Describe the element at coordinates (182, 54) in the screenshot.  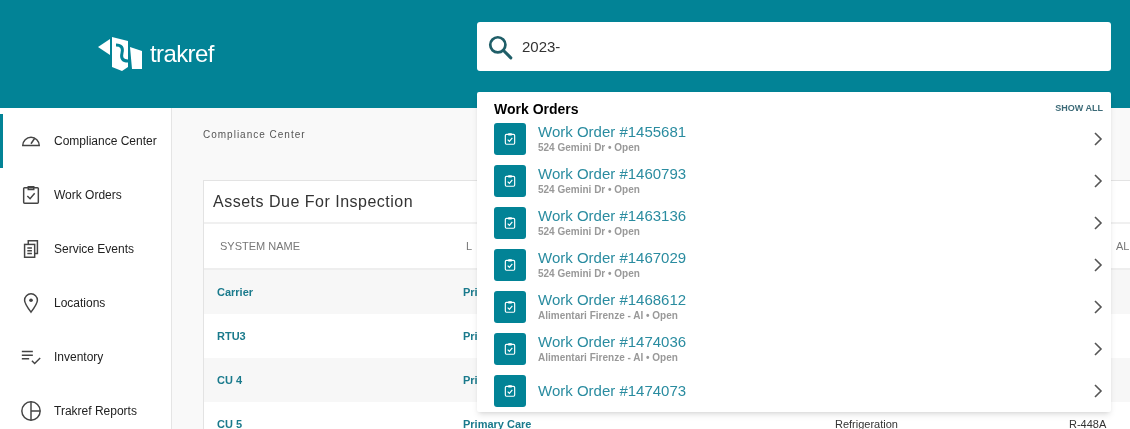
I see `logo-text: trakref` at that location.